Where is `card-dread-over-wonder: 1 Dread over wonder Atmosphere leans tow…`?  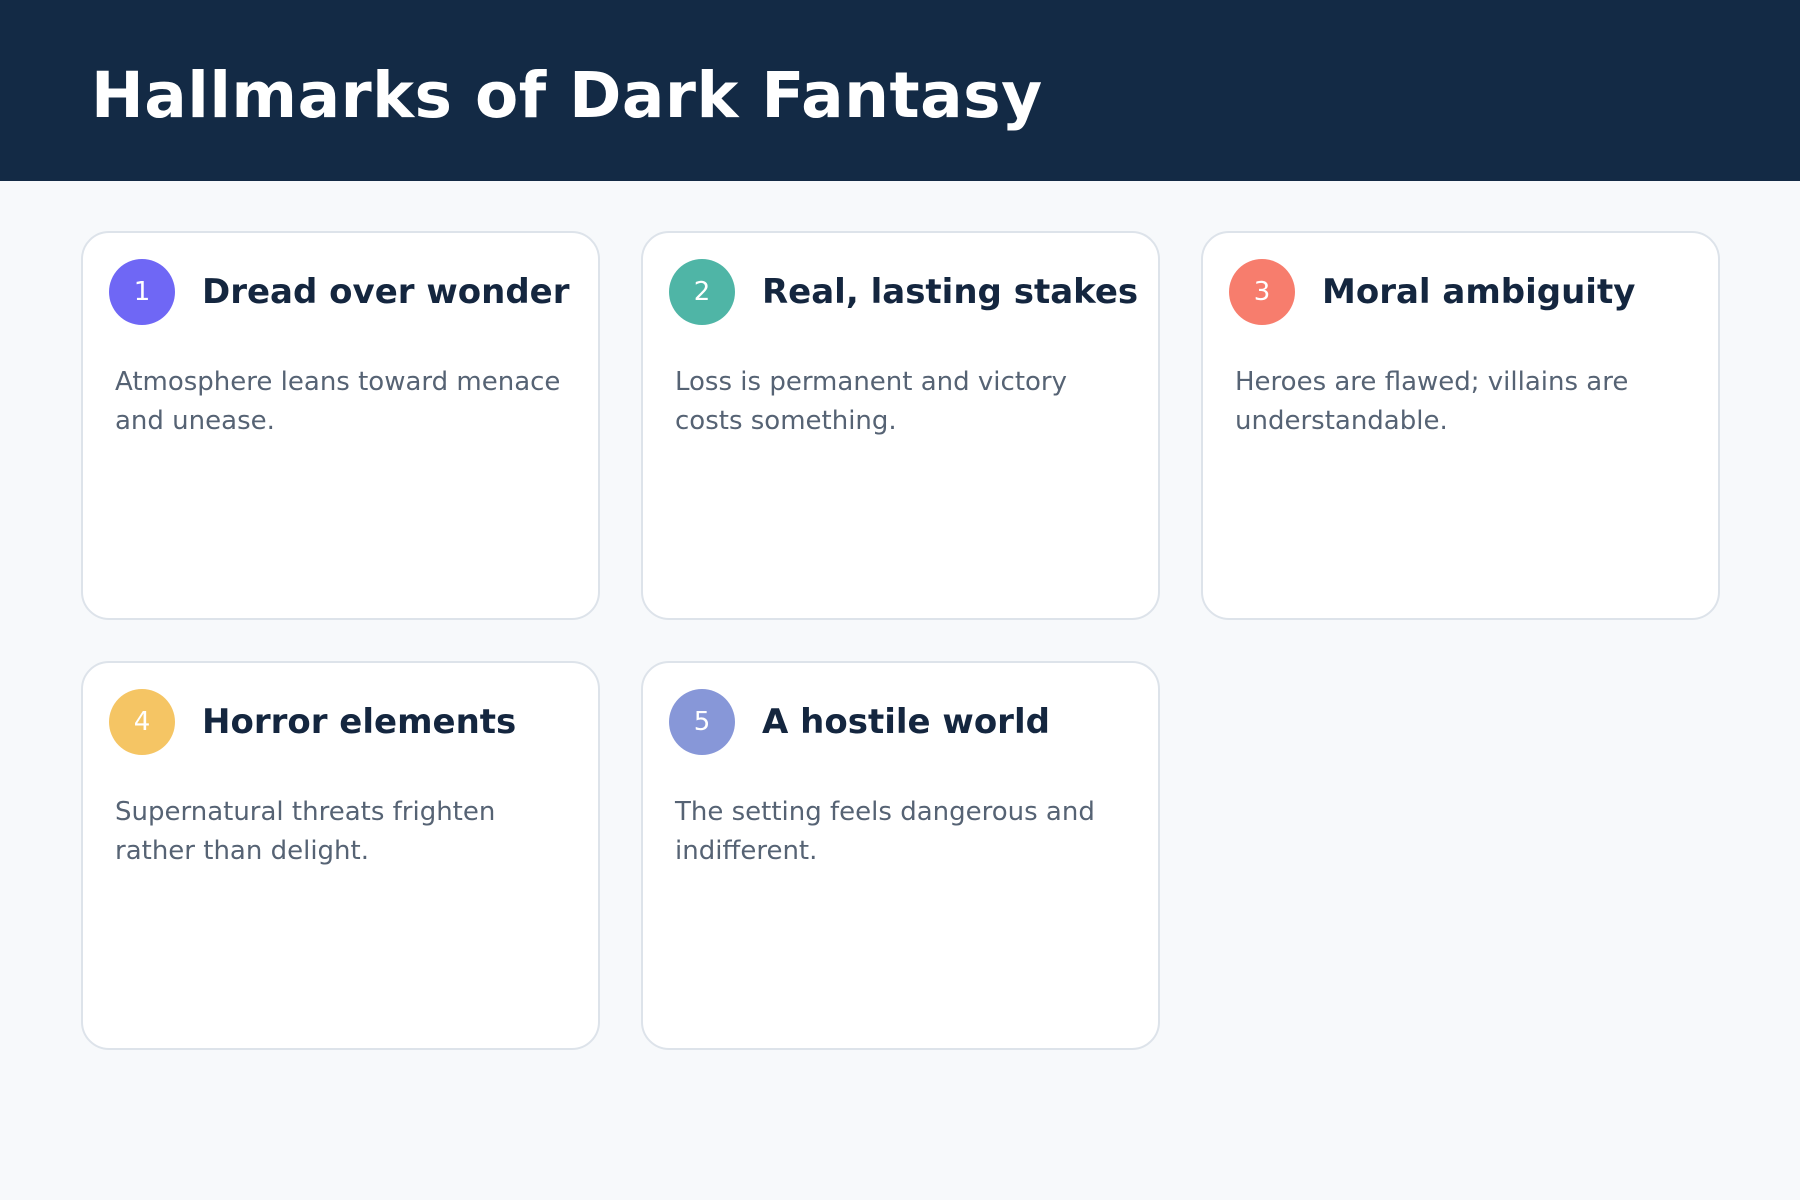 card-dread-over-wonder: 1 Dread over wonder Atmosphere leans tow… is located at coordinates (340, 425).